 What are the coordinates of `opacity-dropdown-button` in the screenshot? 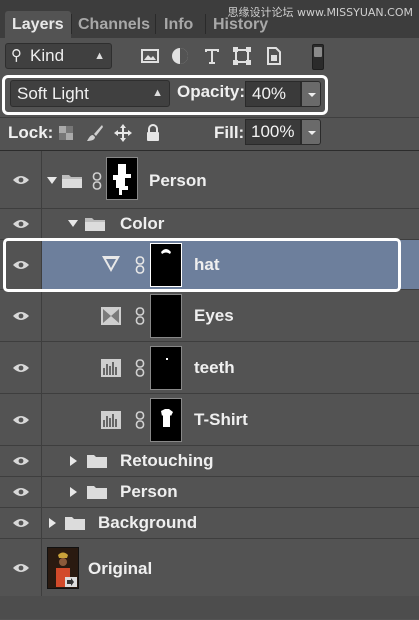 It's located at (311, 94).